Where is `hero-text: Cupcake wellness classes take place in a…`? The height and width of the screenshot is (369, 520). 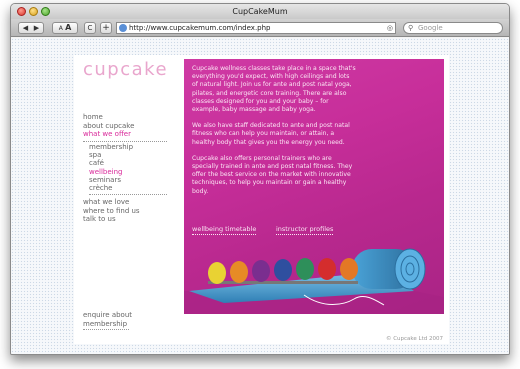
hero-text: Cupcake wellness classes take place in a… is located at coordinates (274, 134).